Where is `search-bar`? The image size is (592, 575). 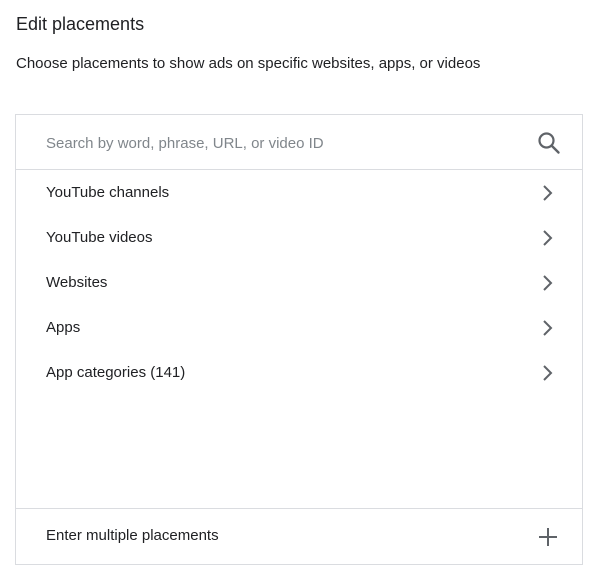
search-bar is located at coordinates (299, 142).